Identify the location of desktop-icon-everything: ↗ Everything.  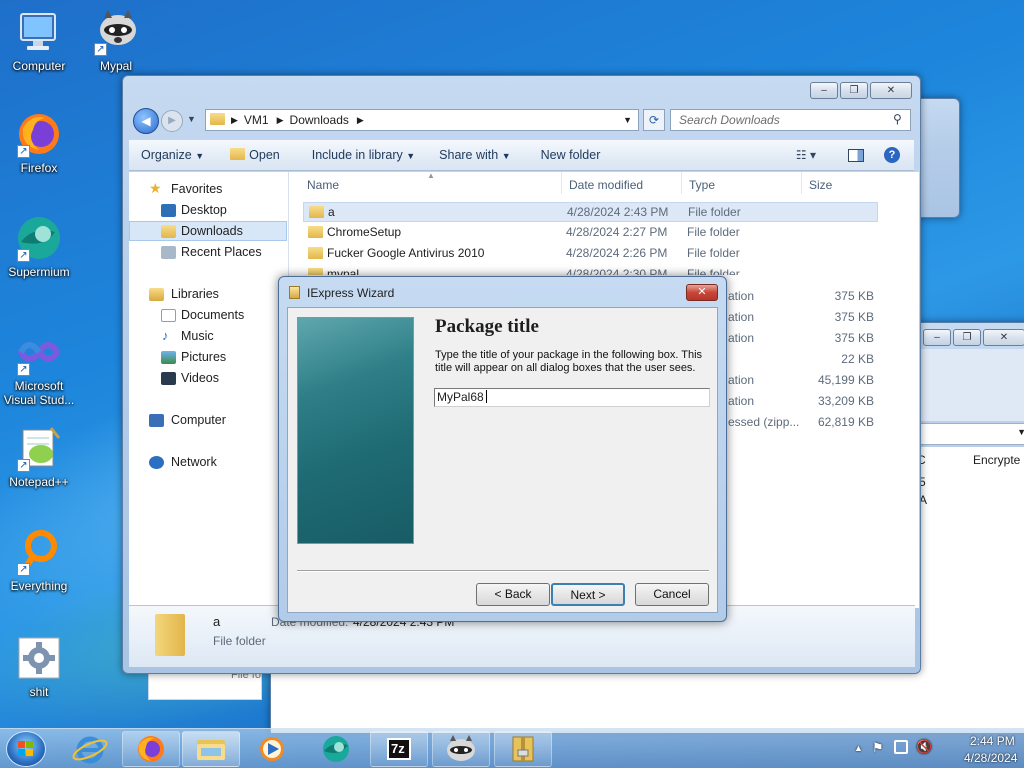
(39, 560).